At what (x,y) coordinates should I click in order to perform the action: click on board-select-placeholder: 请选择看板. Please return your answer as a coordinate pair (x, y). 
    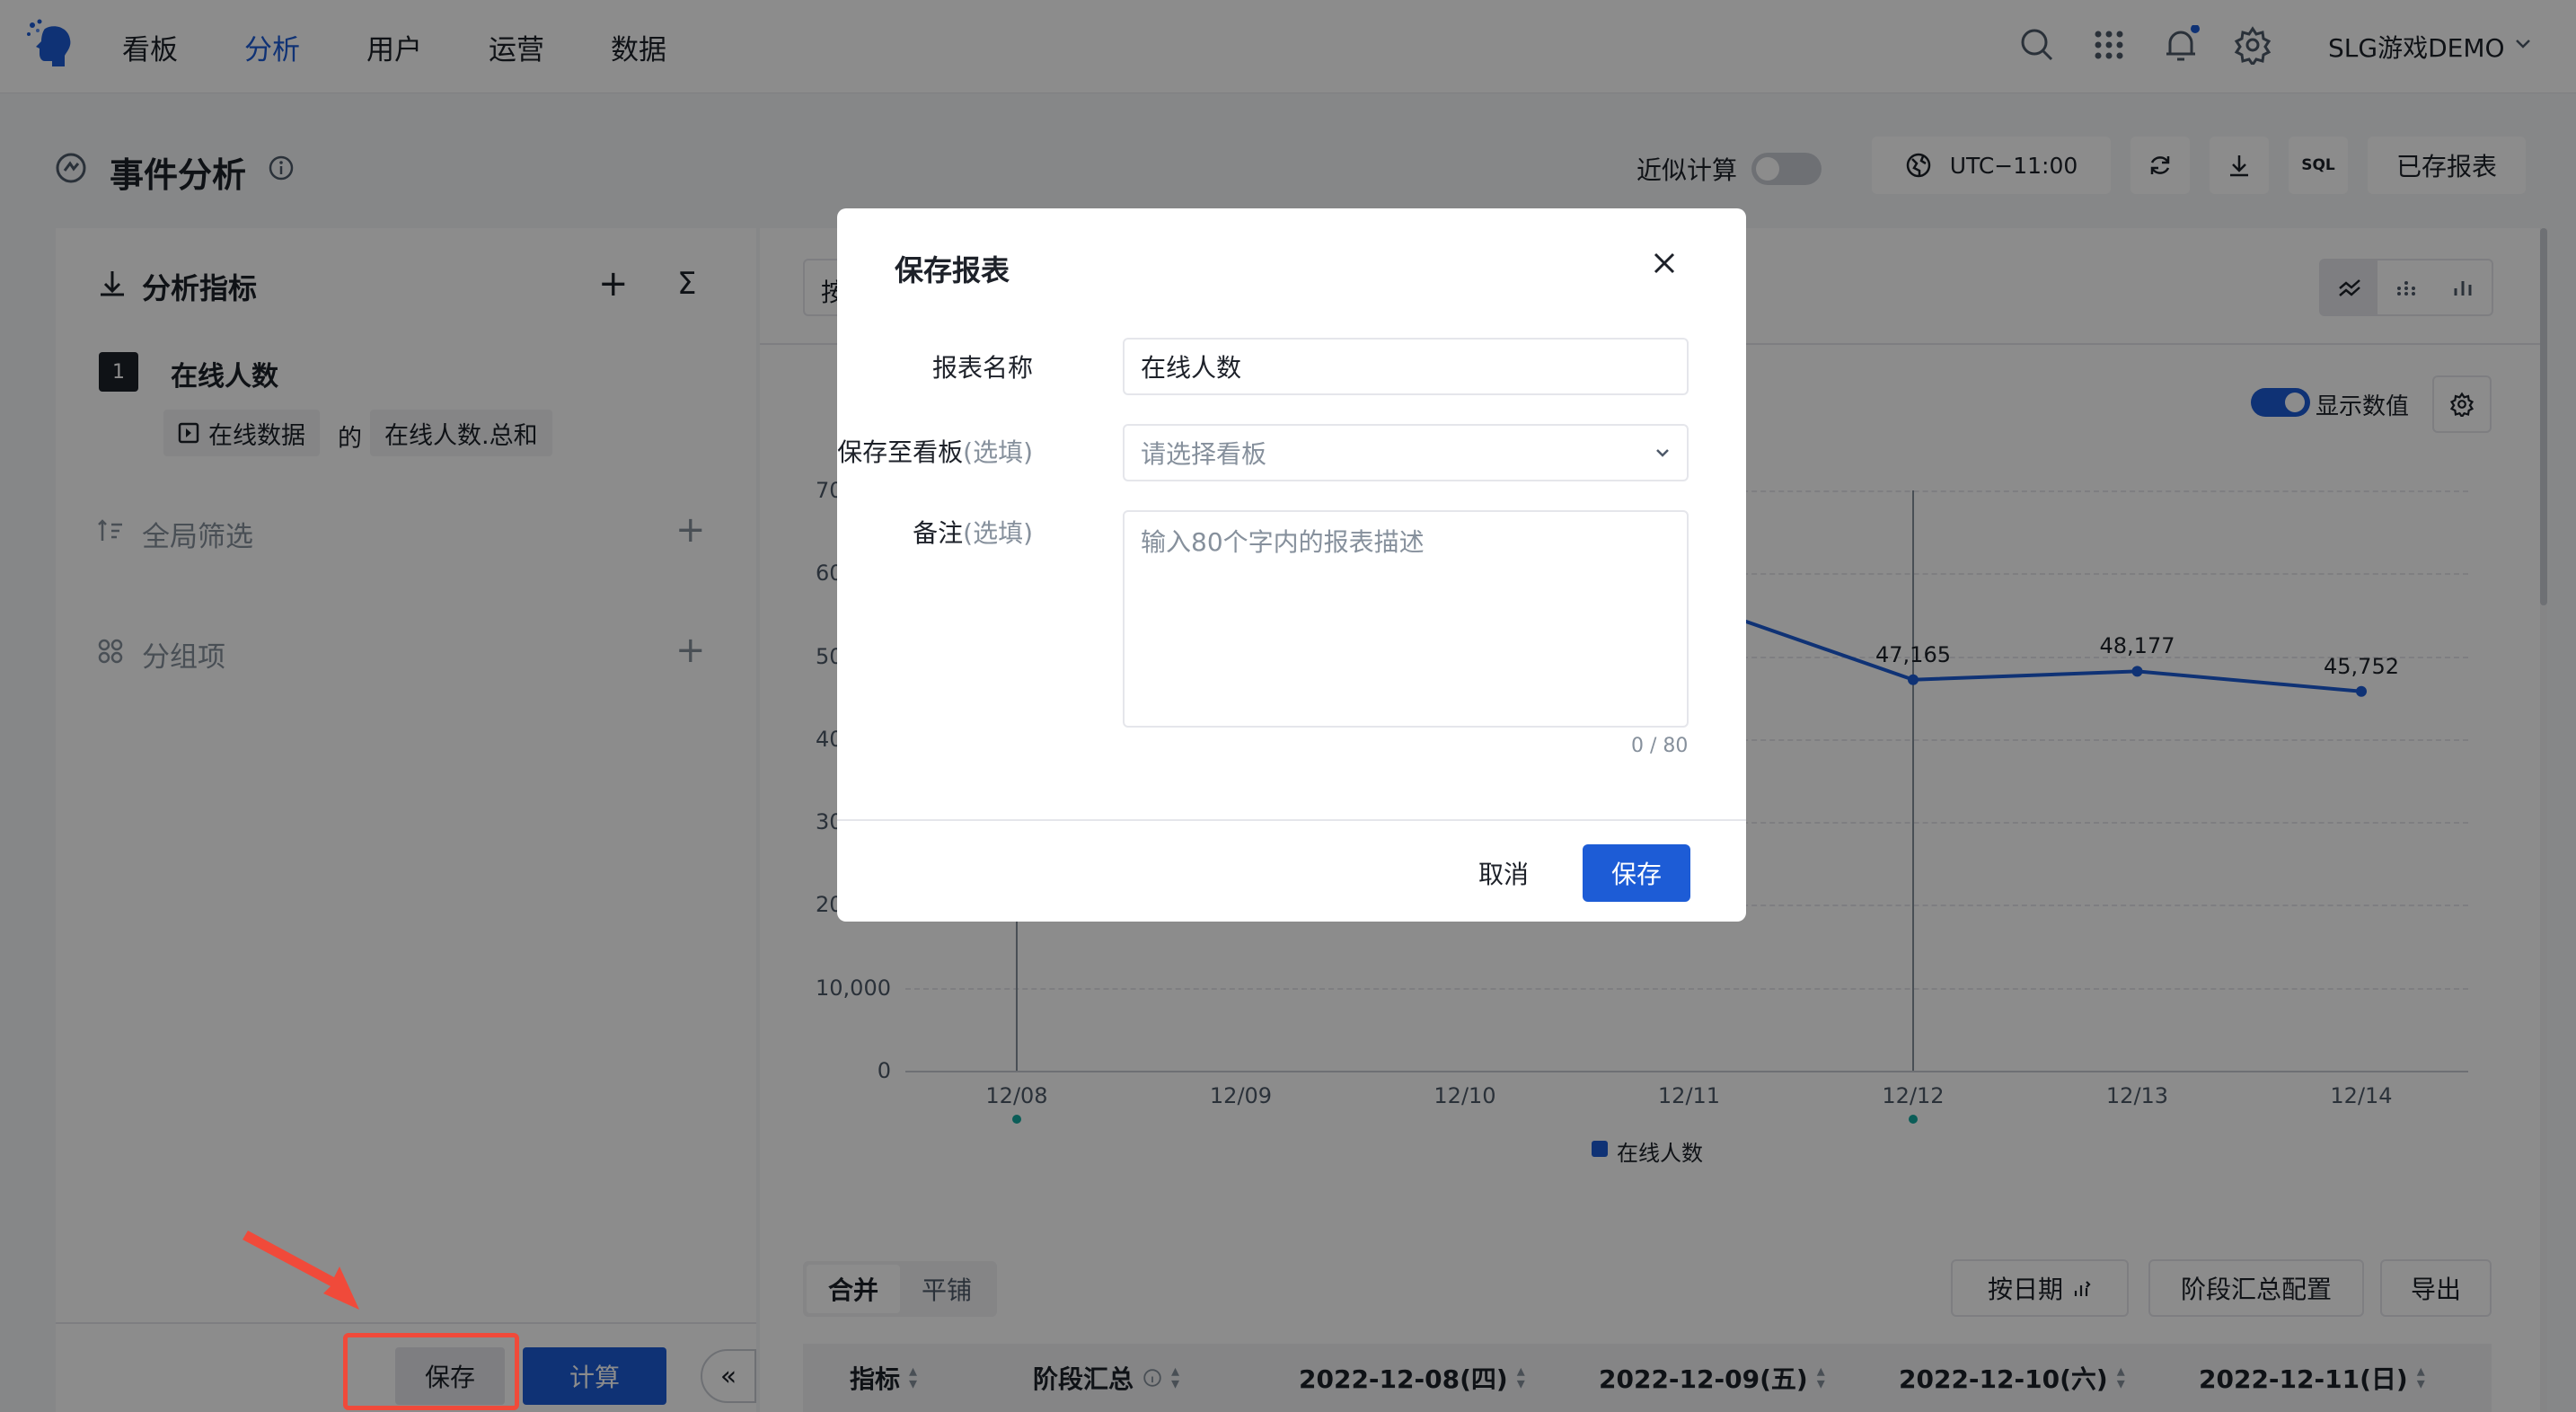
    Looking at the image, I should click on (1204, 454).